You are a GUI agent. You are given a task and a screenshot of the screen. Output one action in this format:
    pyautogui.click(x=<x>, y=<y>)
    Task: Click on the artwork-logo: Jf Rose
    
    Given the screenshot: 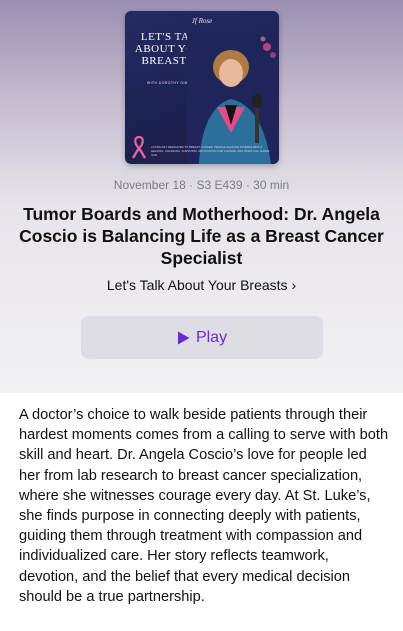 What is the action you would take?
    pyautogui.click(x=202, y=21)
    